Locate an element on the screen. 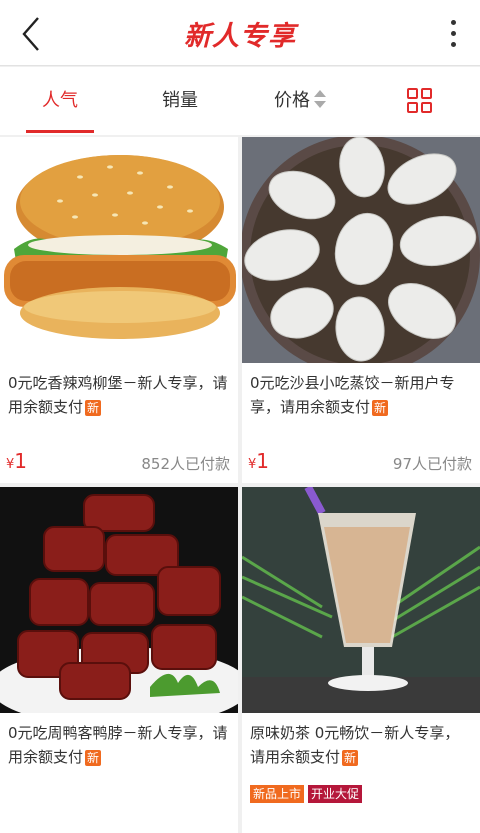  sort-arrows-icon is located at coordinates (320, 99).